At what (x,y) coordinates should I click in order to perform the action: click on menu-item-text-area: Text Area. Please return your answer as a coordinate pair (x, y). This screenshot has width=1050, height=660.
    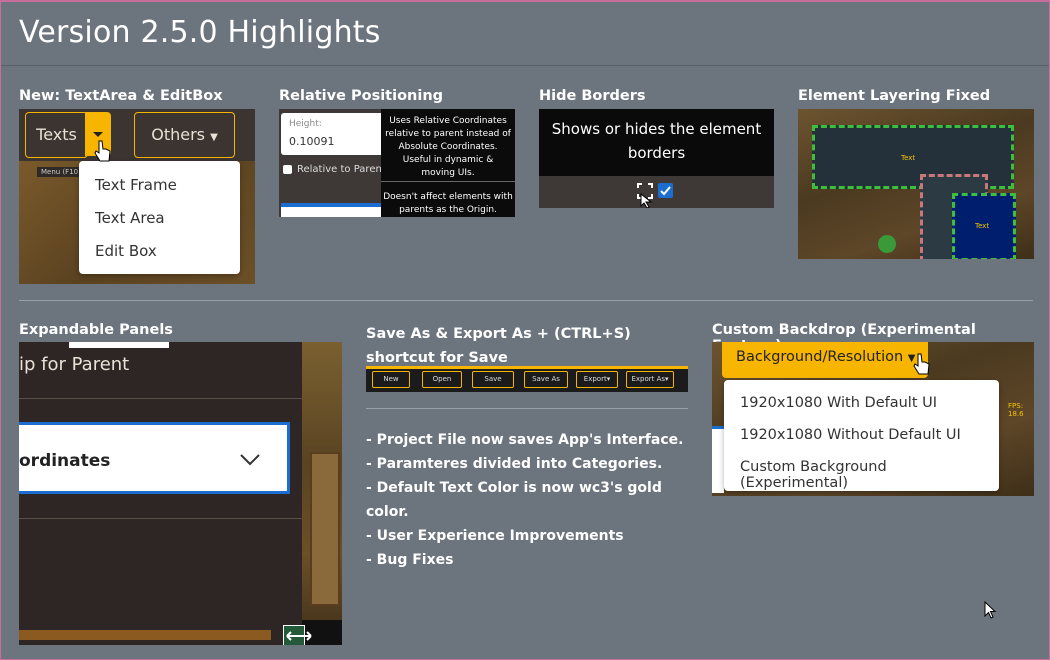
    Looking at the image, I should click on (130, 218).